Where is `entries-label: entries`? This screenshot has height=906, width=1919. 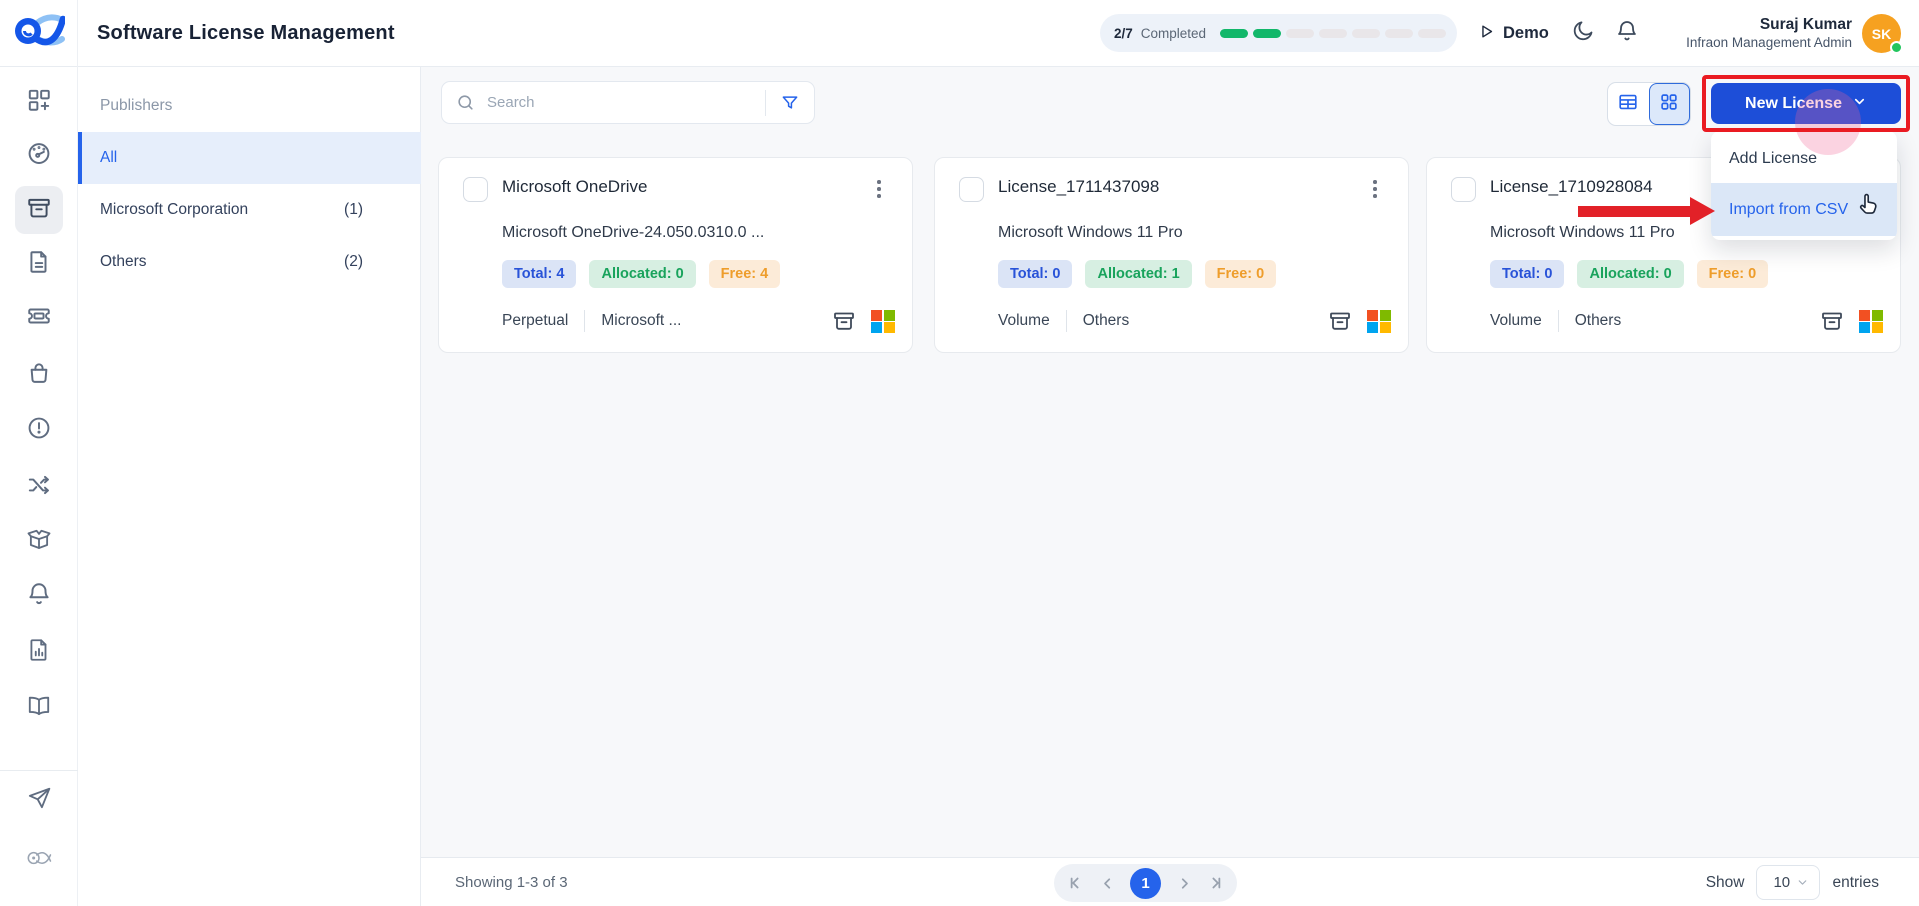
entries-label: entries is located at coordinates (1855, 882).